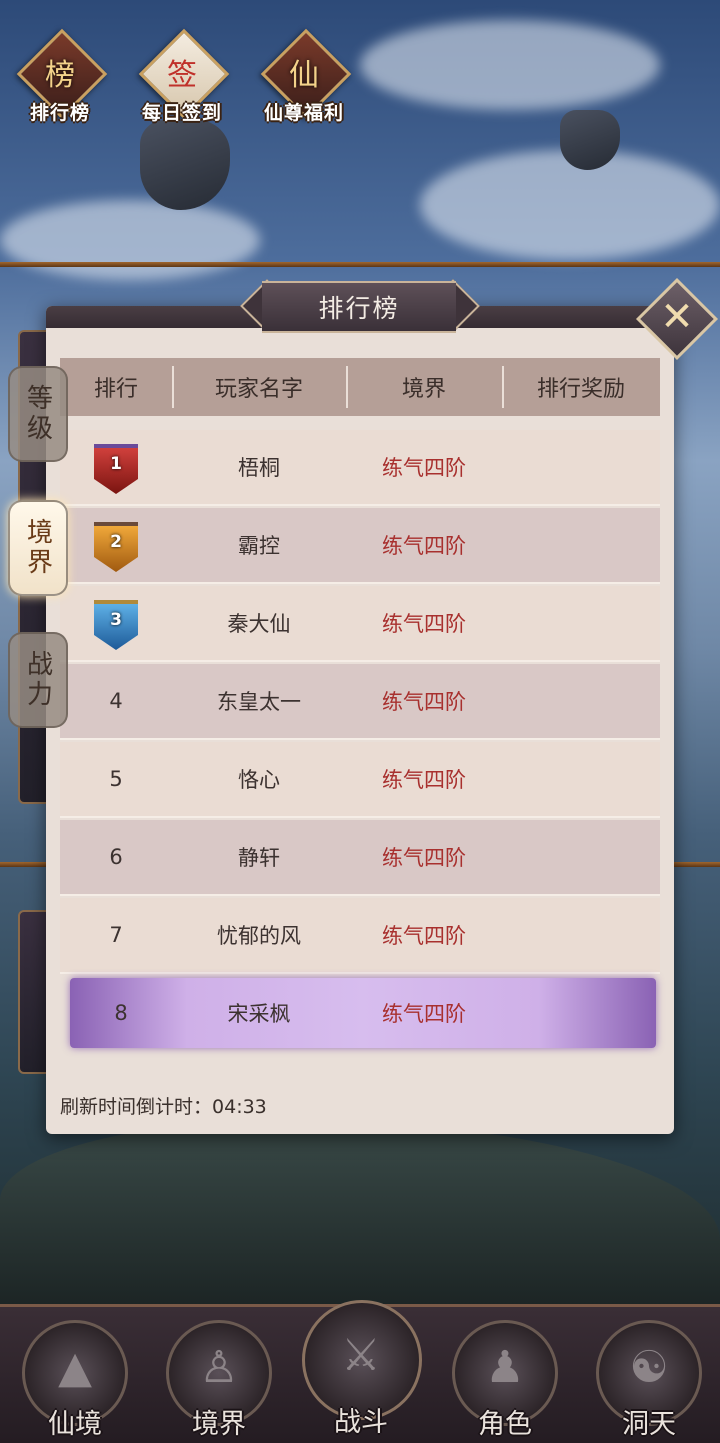 This screenshot has height=1443, width=720. I want to click on panel-title-banner: 排行榜, so click(360, 306).